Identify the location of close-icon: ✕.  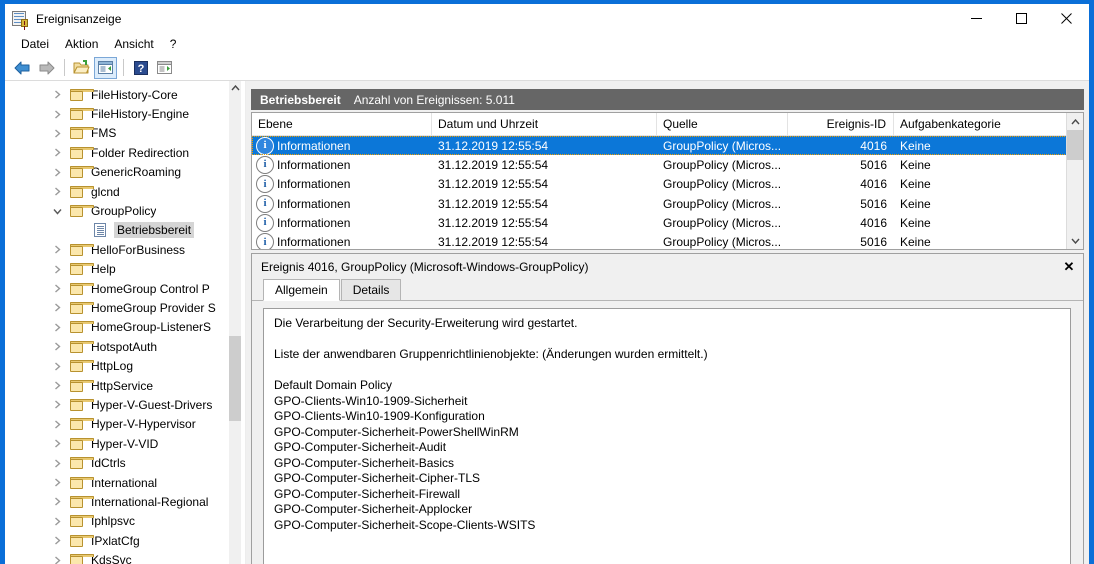
(1069, 266).